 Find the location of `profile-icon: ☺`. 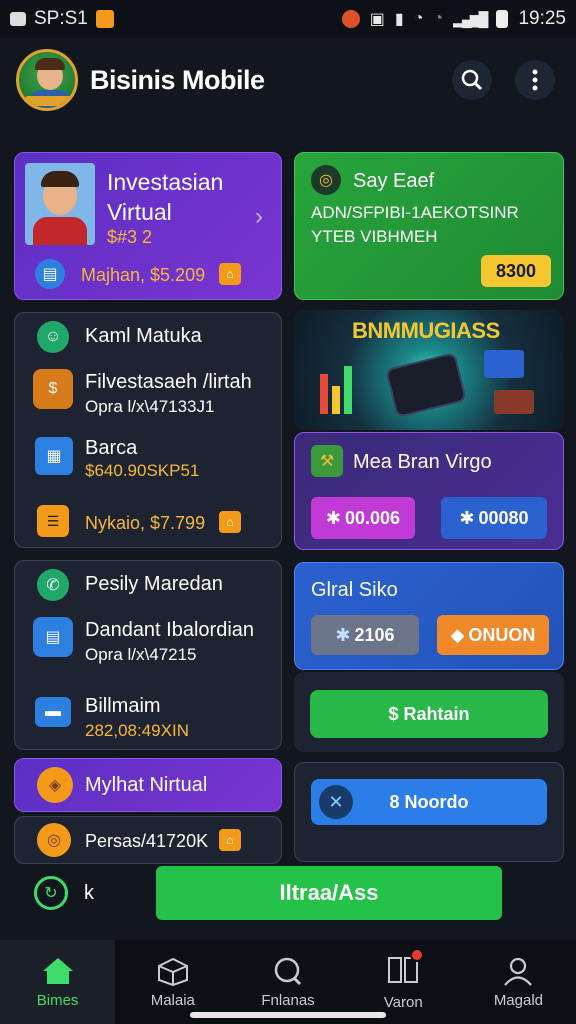

profile-icon: ☺ is located at coordinates (53, 337).